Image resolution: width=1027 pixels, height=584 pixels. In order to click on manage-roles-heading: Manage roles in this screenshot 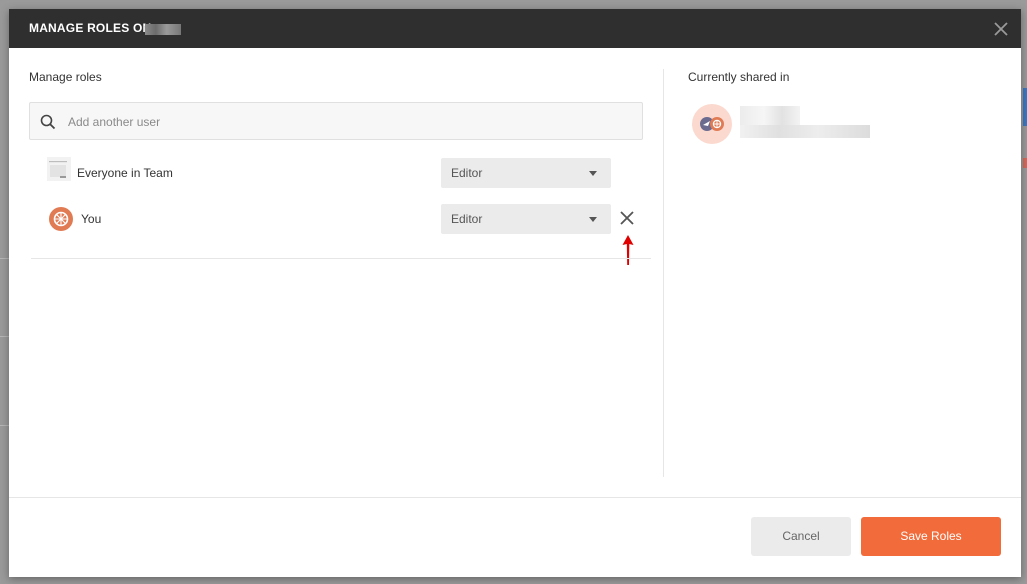, I will do `click(65, 77)`.